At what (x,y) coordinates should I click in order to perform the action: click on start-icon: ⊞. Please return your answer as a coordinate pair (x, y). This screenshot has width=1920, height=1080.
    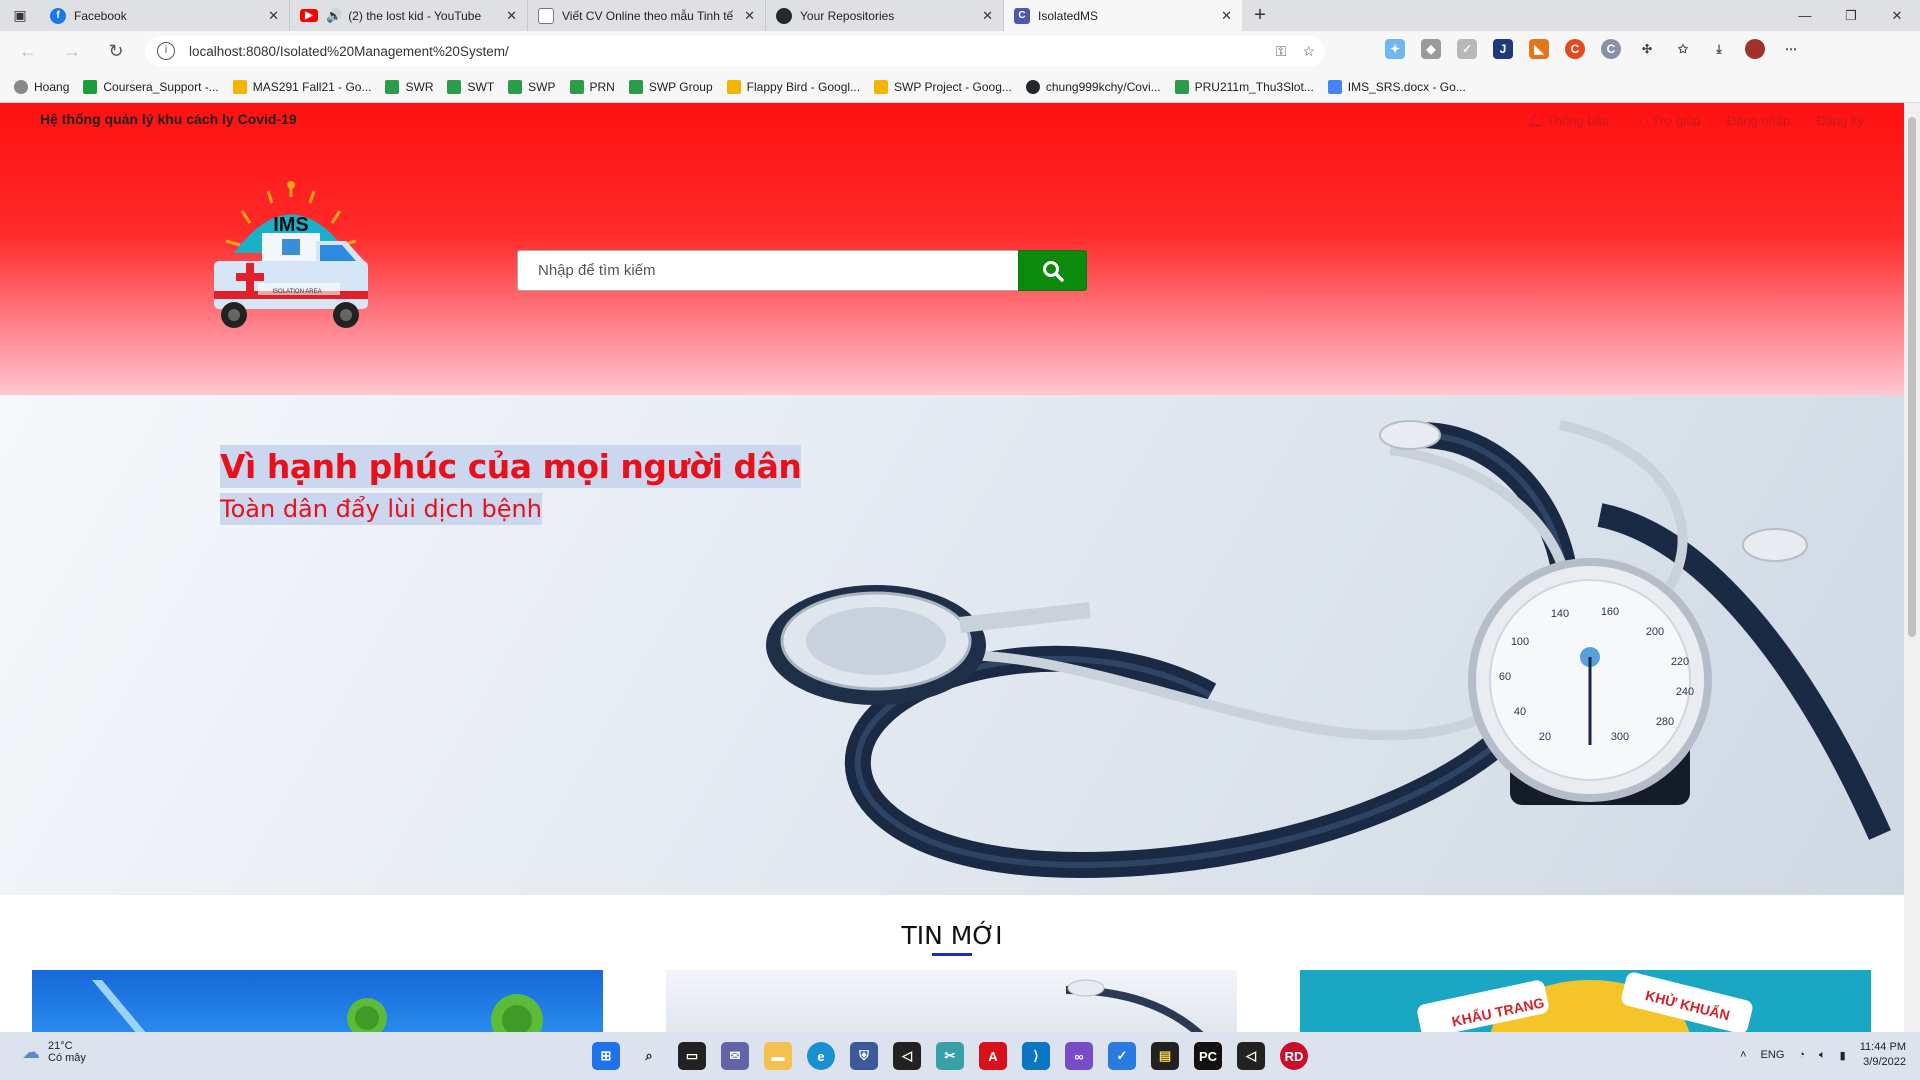
    Looking at the image, I should click on (606, 1056).